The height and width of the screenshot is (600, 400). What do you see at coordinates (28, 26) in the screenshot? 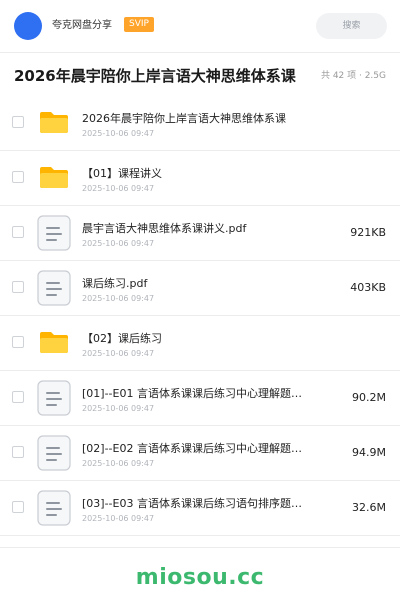
I see `avatar` at bounding box center [28, 26].